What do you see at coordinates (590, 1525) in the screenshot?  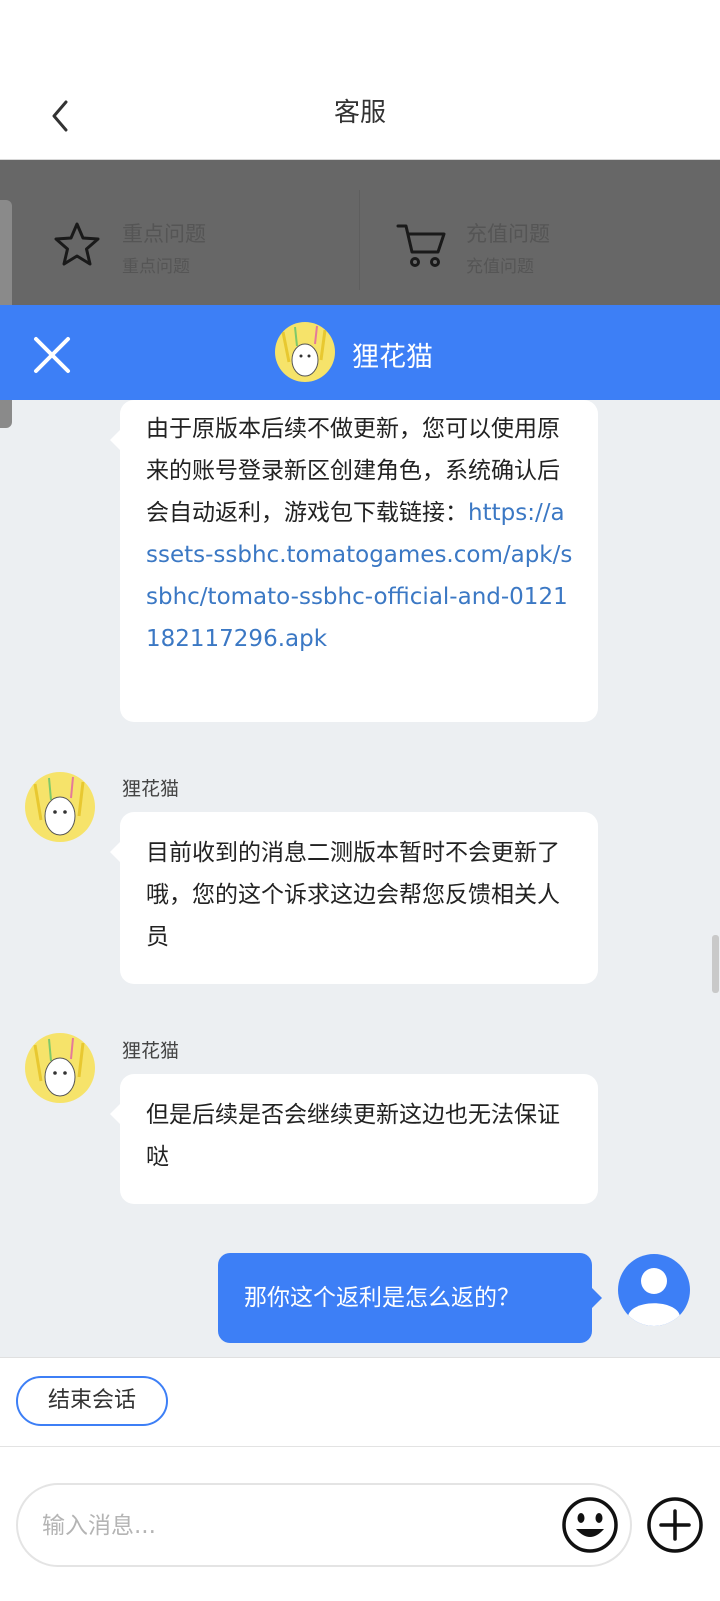 I see `emoji-icon` at bounding box center [590, 1525].